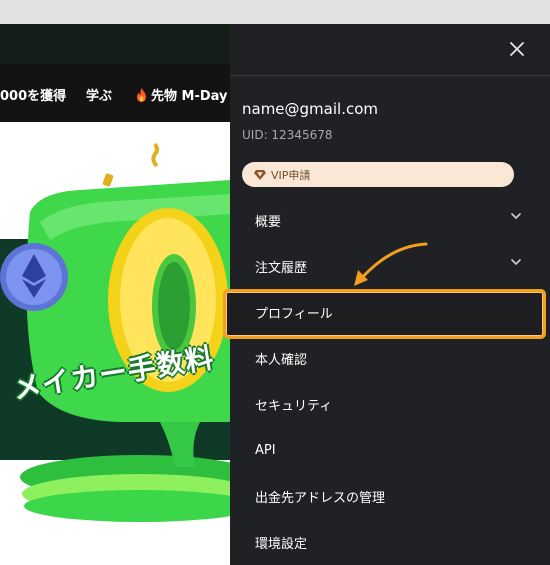 This screenshot has width=550, height=565. What do you see at coordinates (390, 75) in the screenshot?
I see `drawer-divider` at bounding box center [390, 75].